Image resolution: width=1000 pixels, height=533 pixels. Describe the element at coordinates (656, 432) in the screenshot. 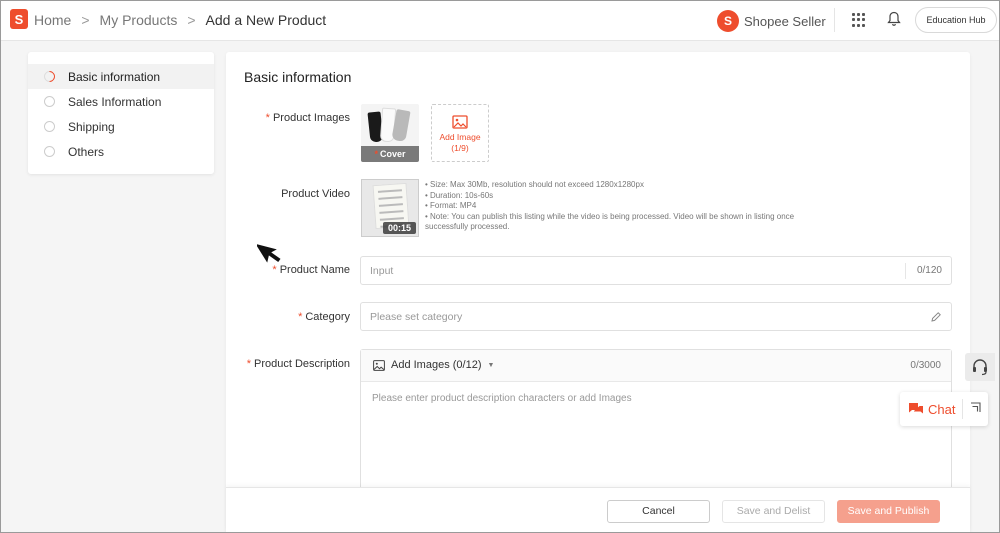

I see `description-textarea` at that location.